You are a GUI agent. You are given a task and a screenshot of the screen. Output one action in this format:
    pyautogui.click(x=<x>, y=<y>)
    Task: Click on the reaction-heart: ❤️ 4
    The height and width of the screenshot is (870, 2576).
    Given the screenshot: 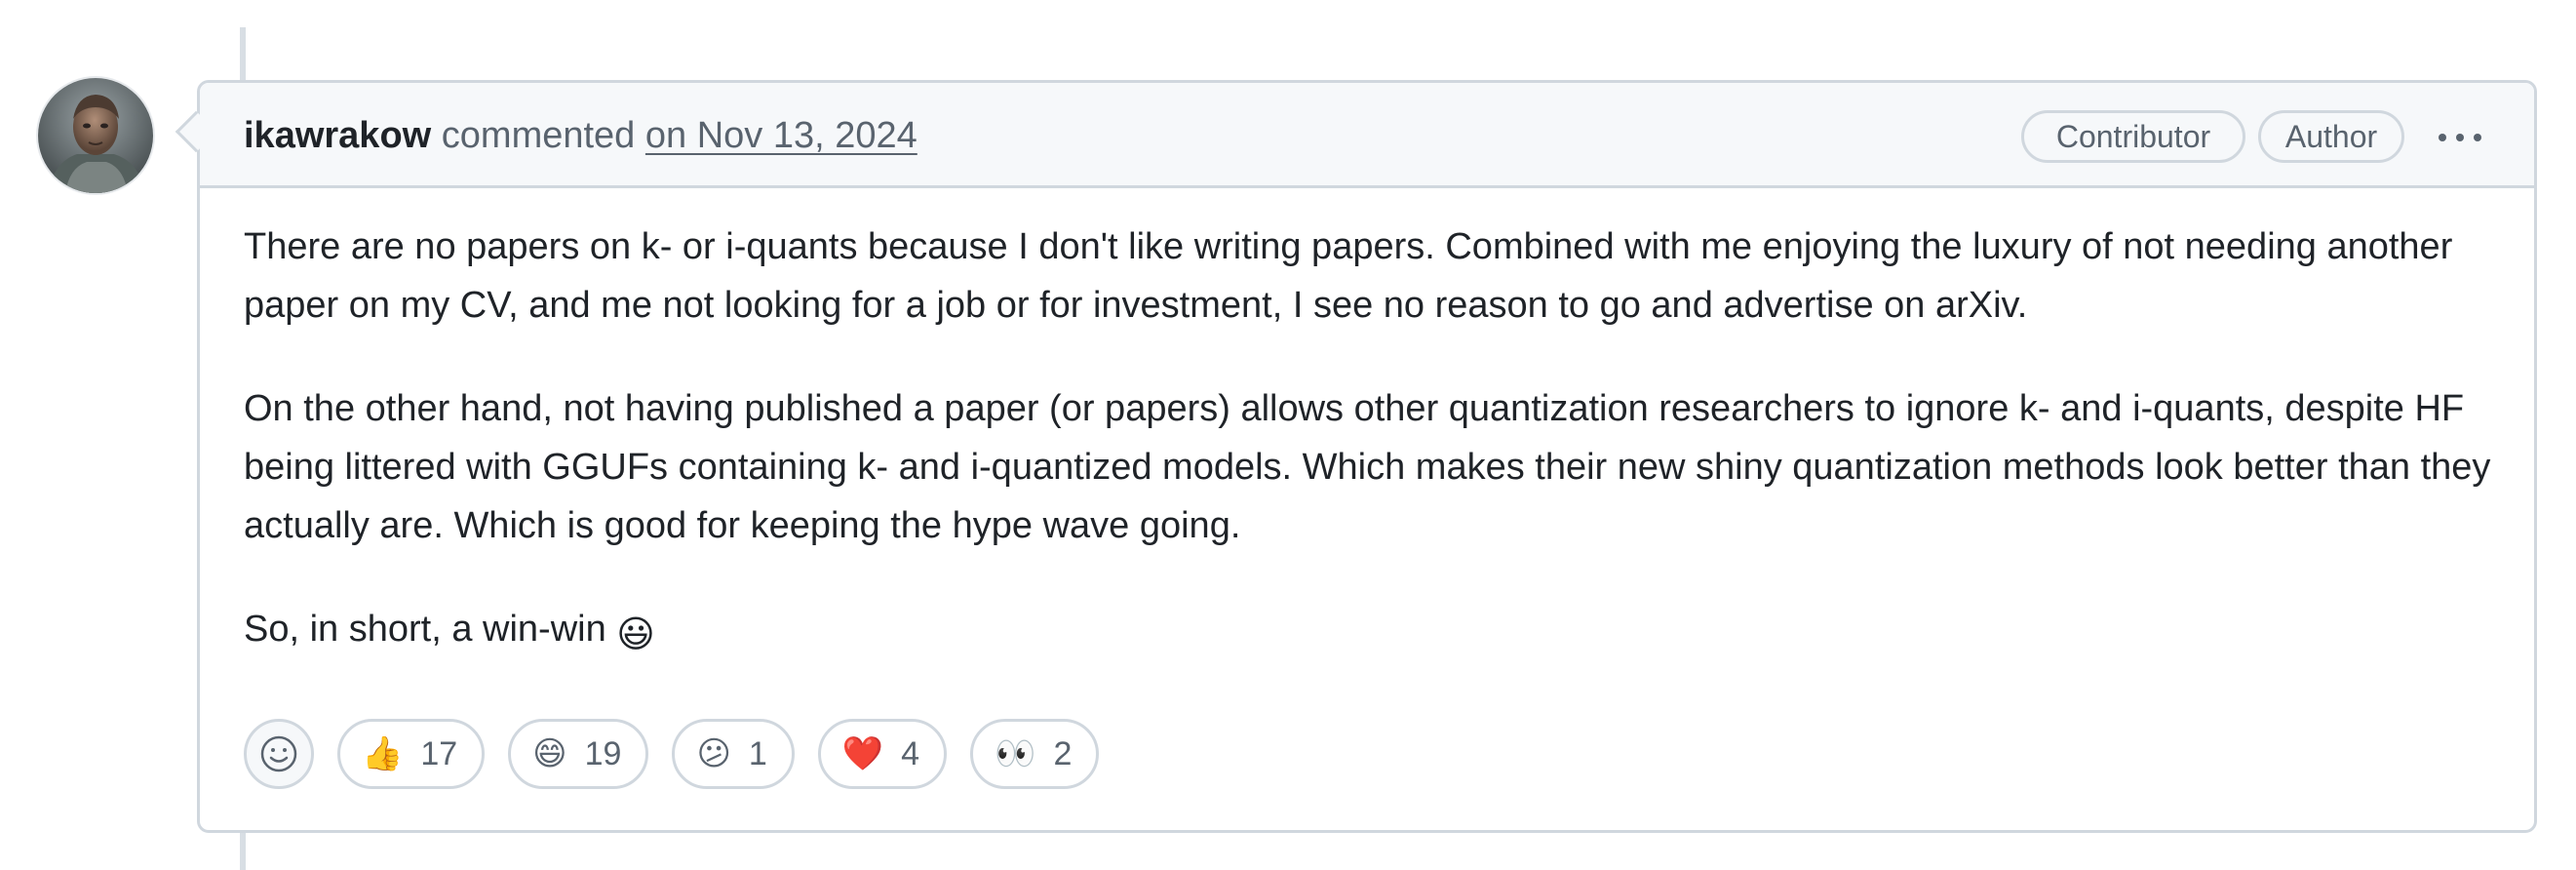 What is the action you would take?
    pyautogui.click(x=882, y=754)
    